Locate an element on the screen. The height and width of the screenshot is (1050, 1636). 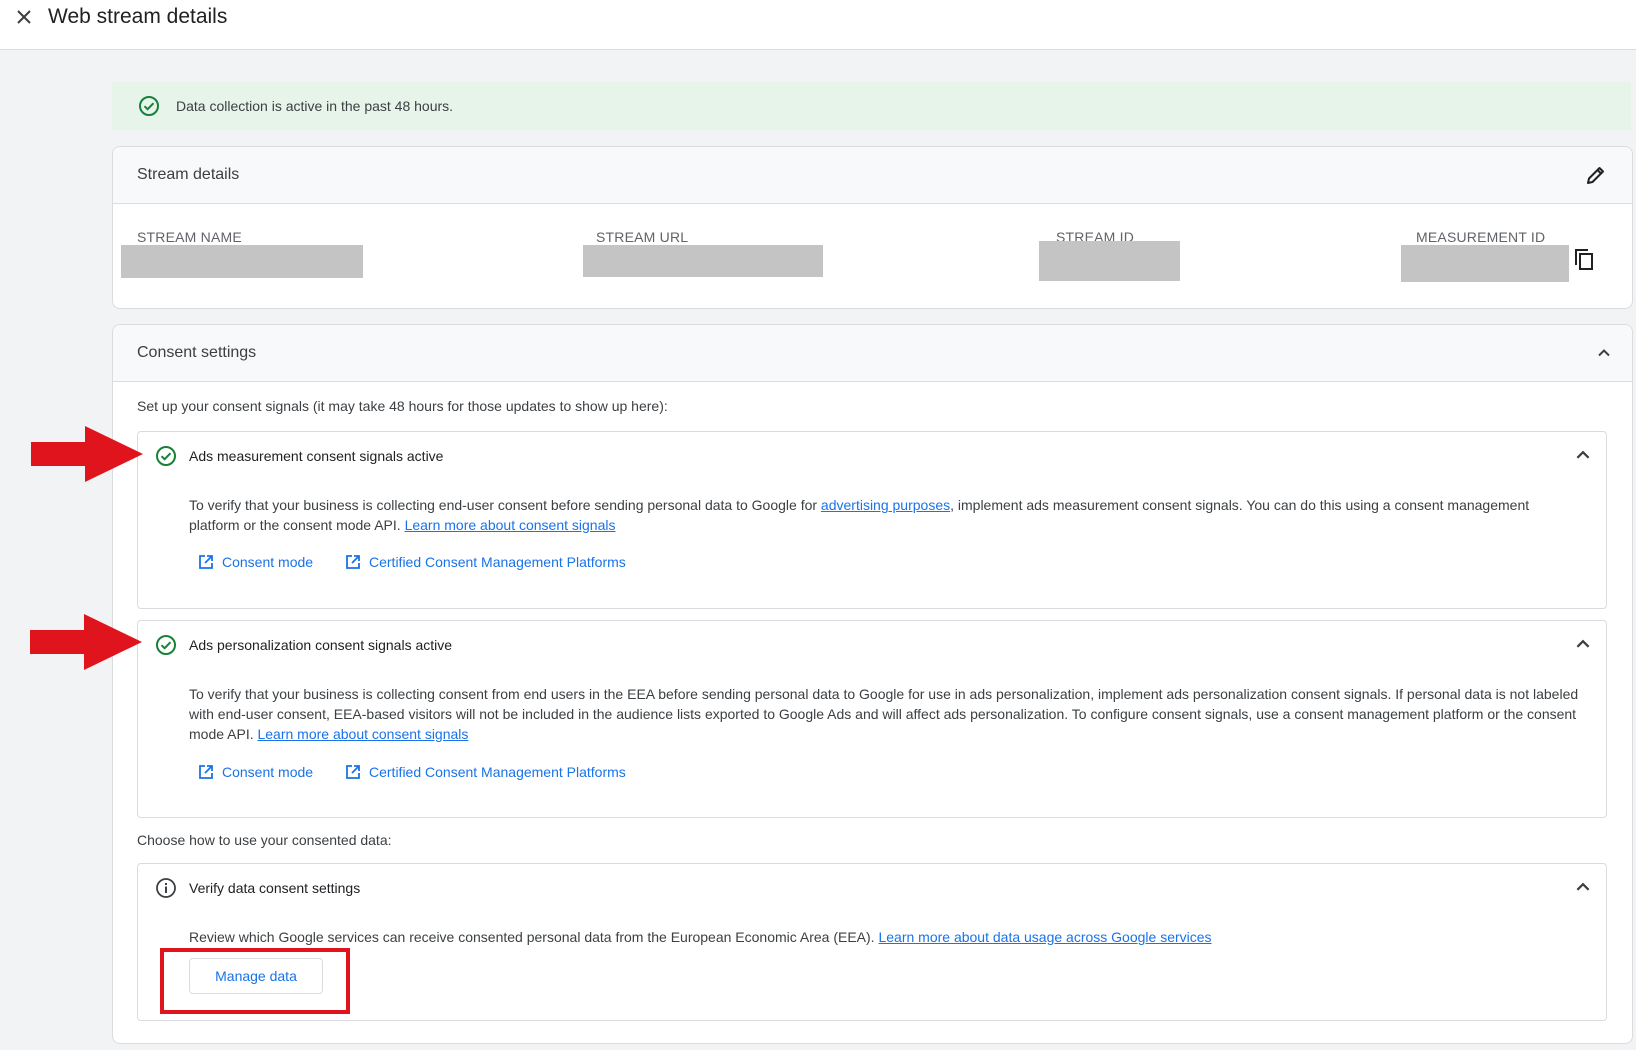
stream-details-header: Stream details is located at coordinates (872, 175).